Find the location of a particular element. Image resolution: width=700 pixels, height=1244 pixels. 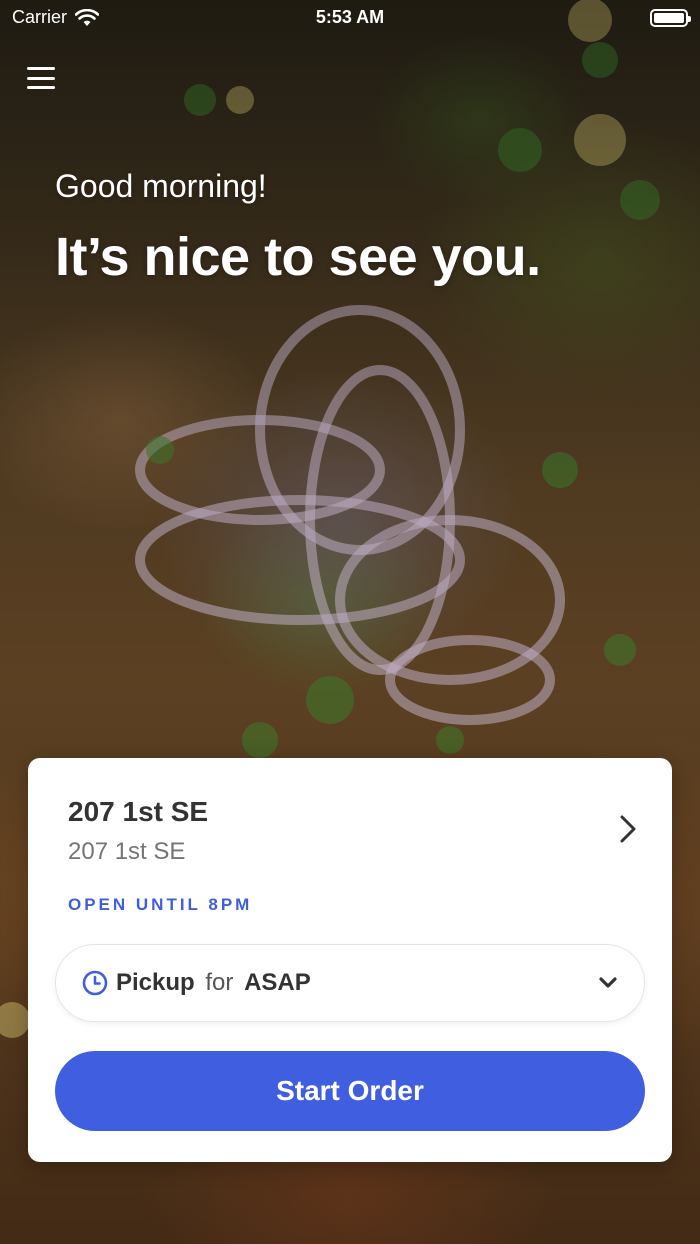

location-address: 207 1st SE is located at coordinates (127, 851).